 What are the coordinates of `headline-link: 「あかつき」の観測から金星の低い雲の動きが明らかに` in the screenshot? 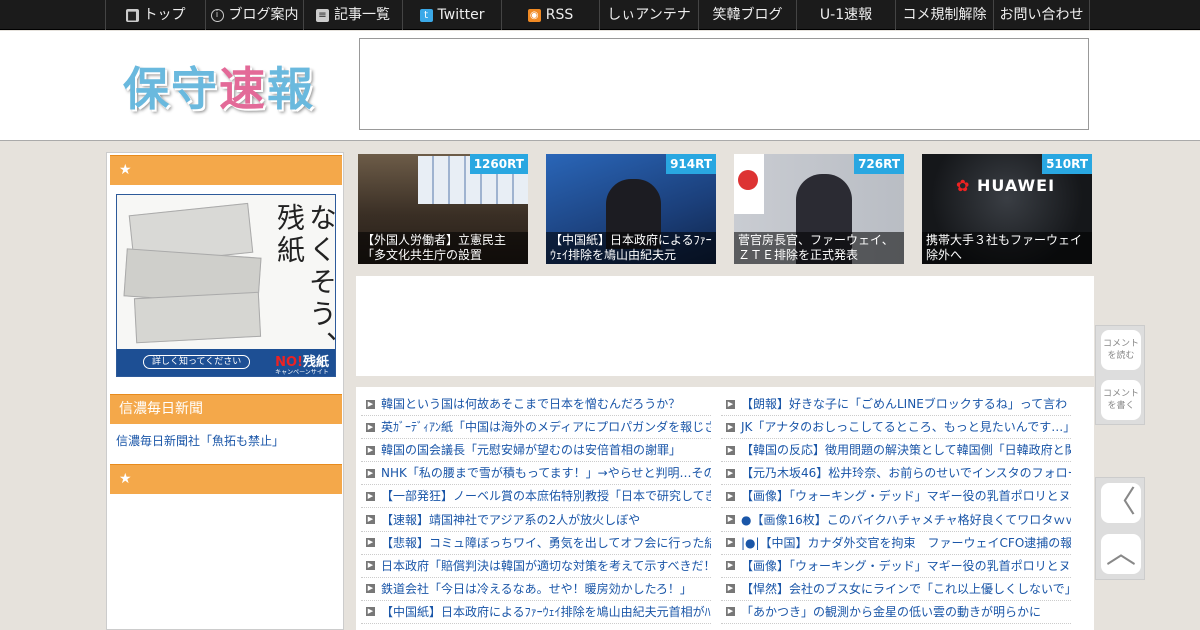 It's located at (891, 612).